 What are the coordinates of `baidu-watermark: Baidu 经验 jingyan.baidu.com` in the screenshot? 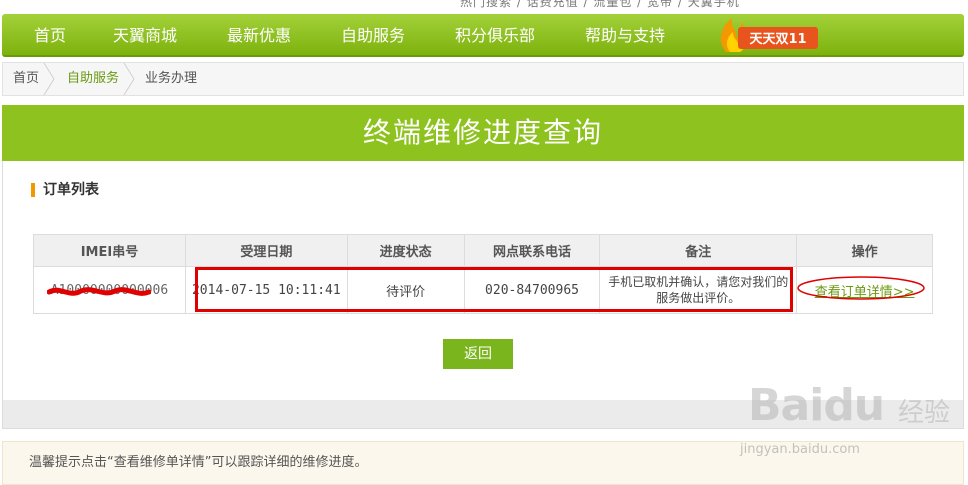 It's located at (849, 425).